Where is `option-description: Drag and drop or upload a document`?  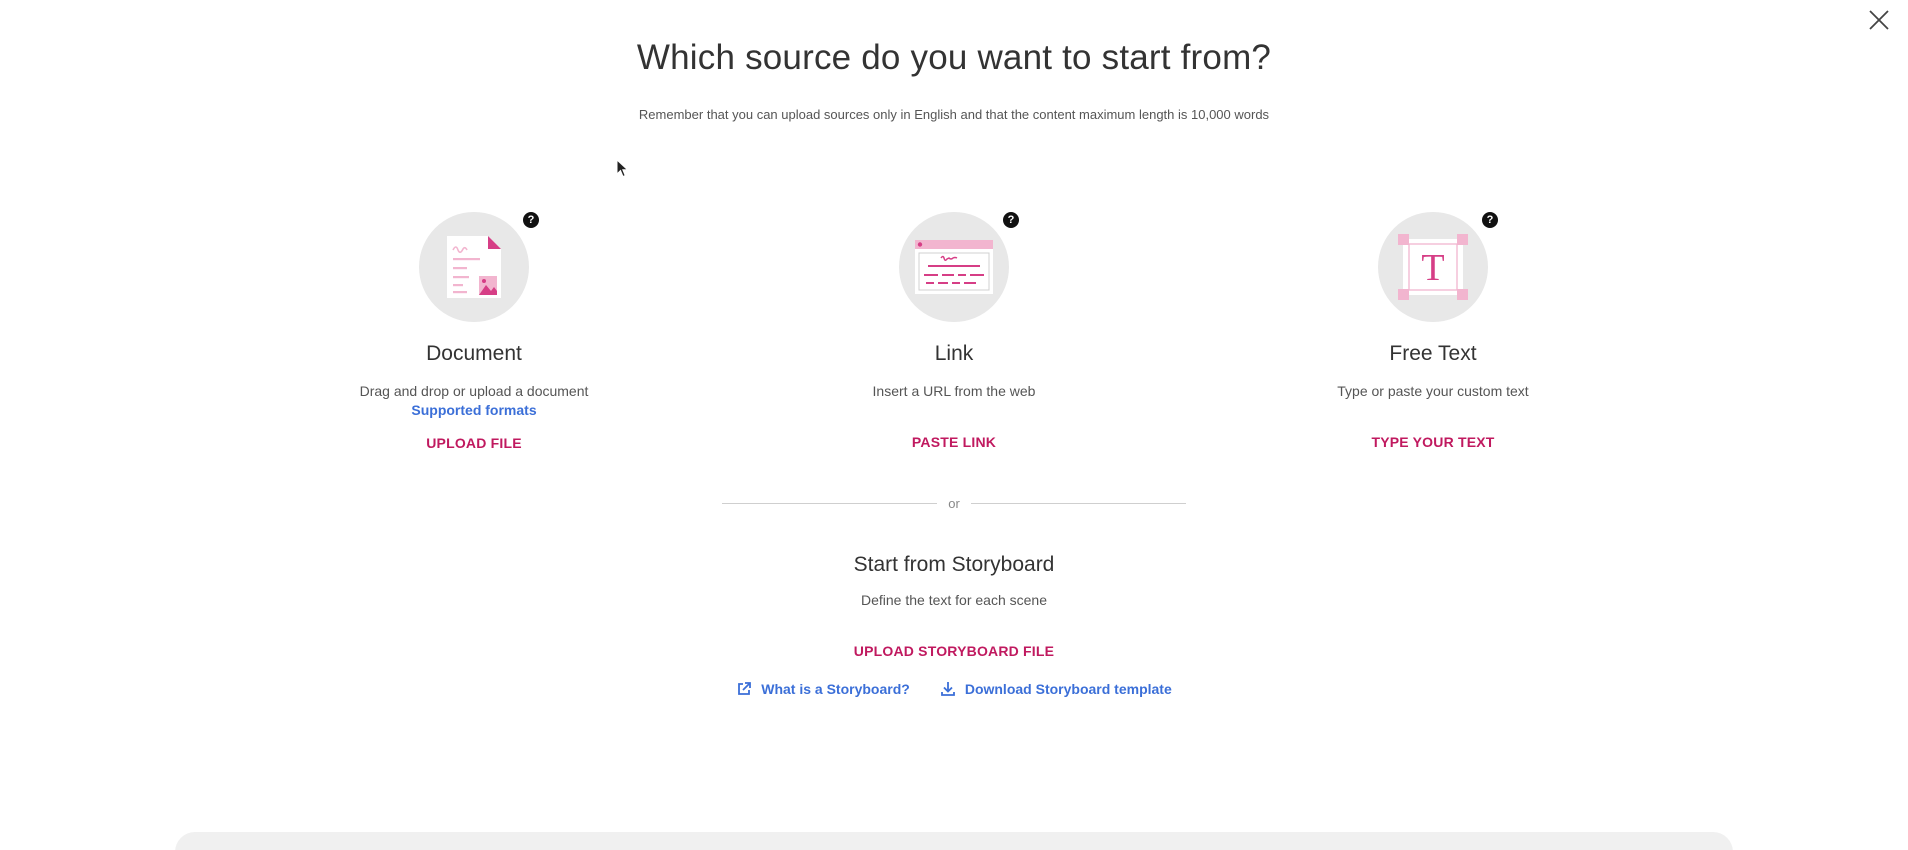 option-description: Drag and drop or upload a document is located at coordinates (474, 391).